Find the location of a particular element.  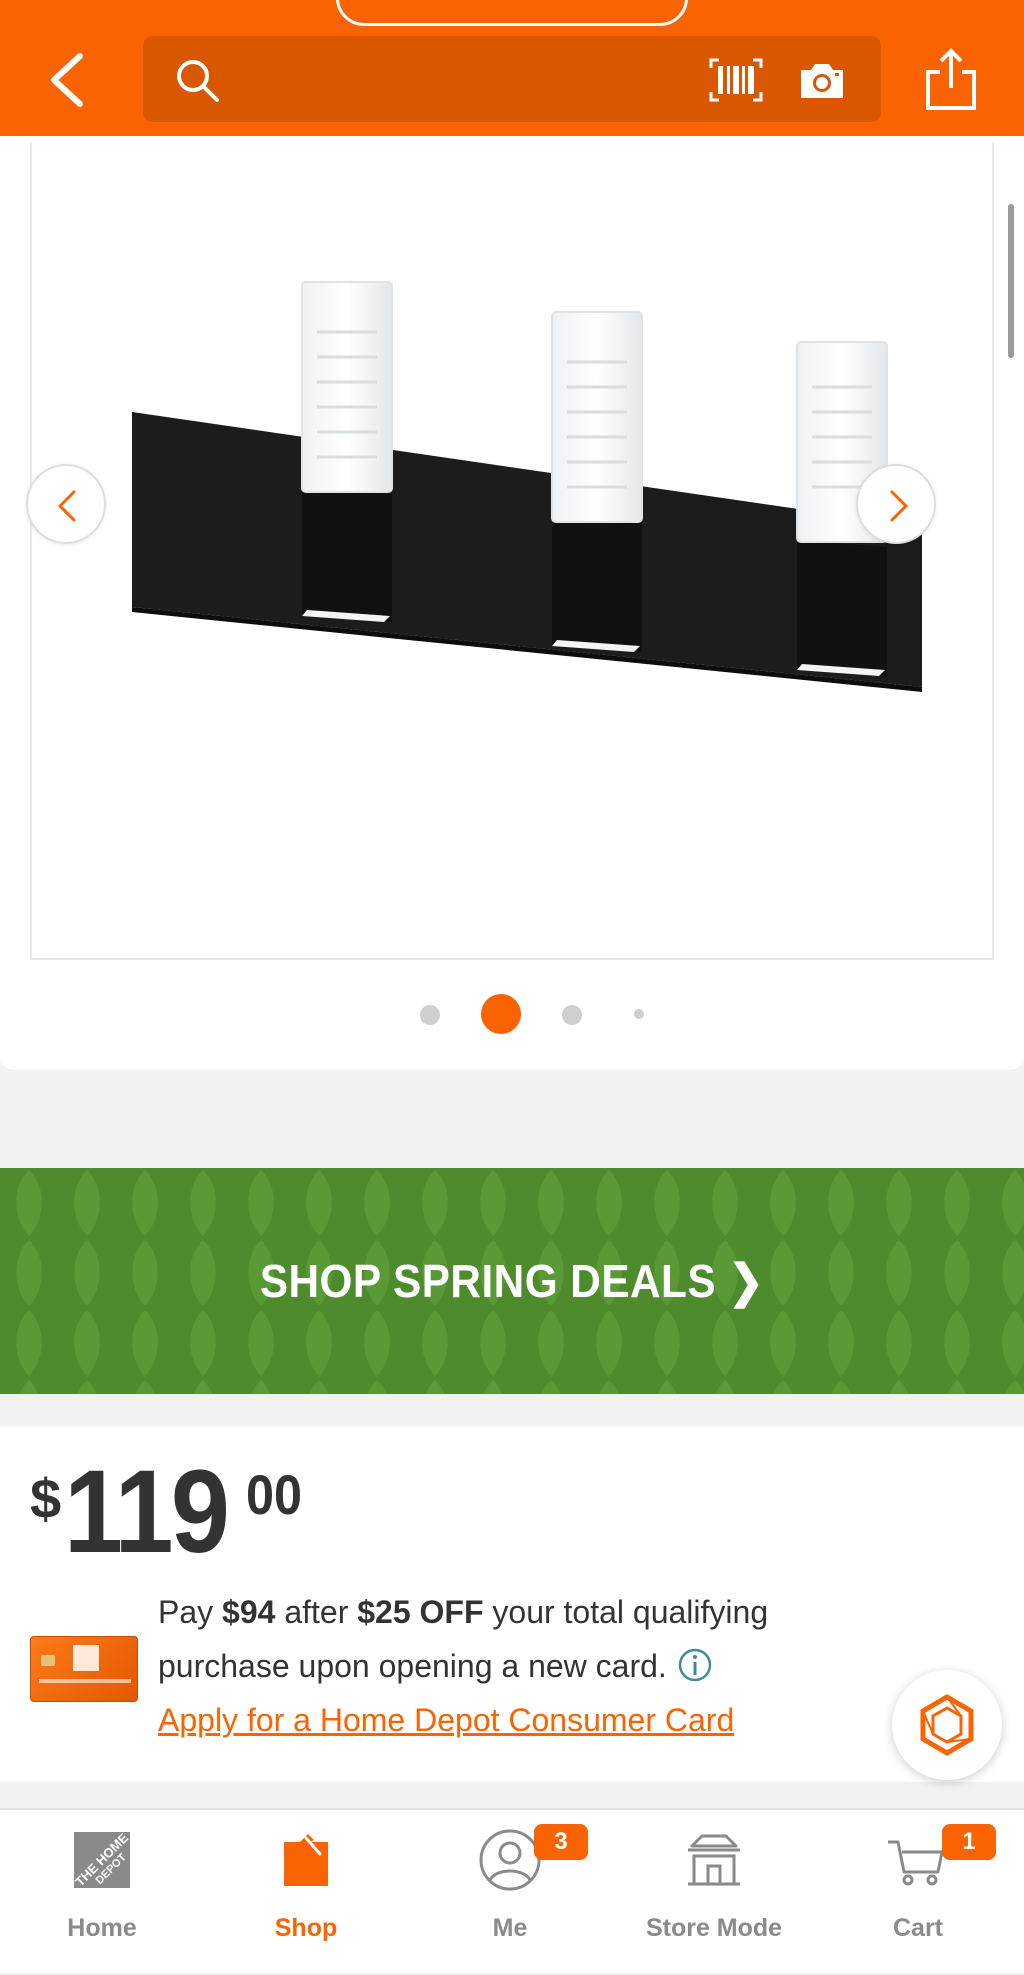

info-icon is located at coordinates (695, 1665).